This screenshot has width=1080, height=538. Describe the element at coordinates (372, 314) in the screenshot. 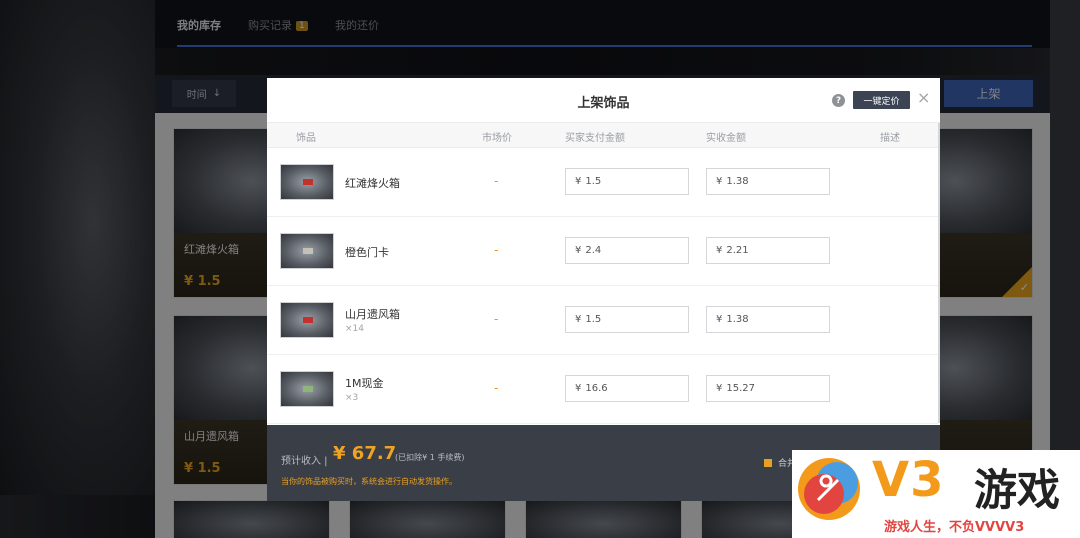

I see `item-name: 山月遗风箱` at that location.